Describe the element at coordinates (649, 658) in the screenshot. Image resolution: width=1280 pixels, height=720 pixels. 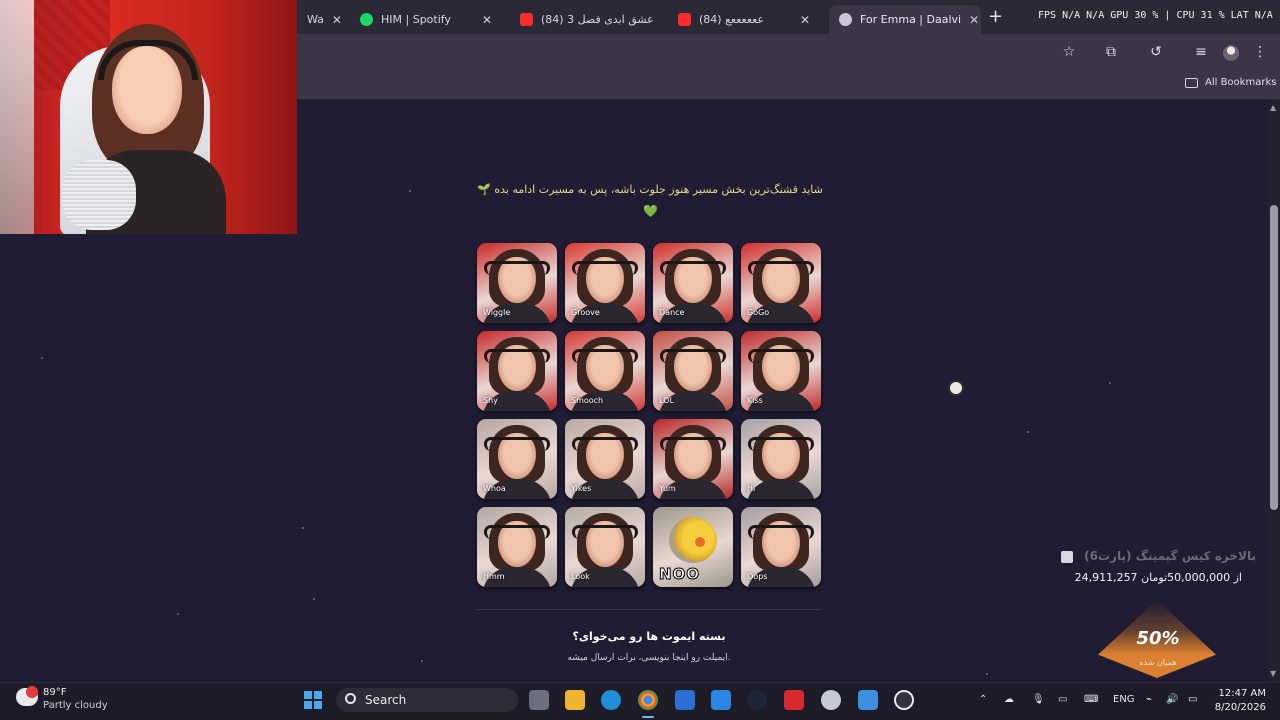
I see `emote-pack-subtitle: ایمیلت رو اینجا بنویسی، برات ارسال میشه.` at that location.